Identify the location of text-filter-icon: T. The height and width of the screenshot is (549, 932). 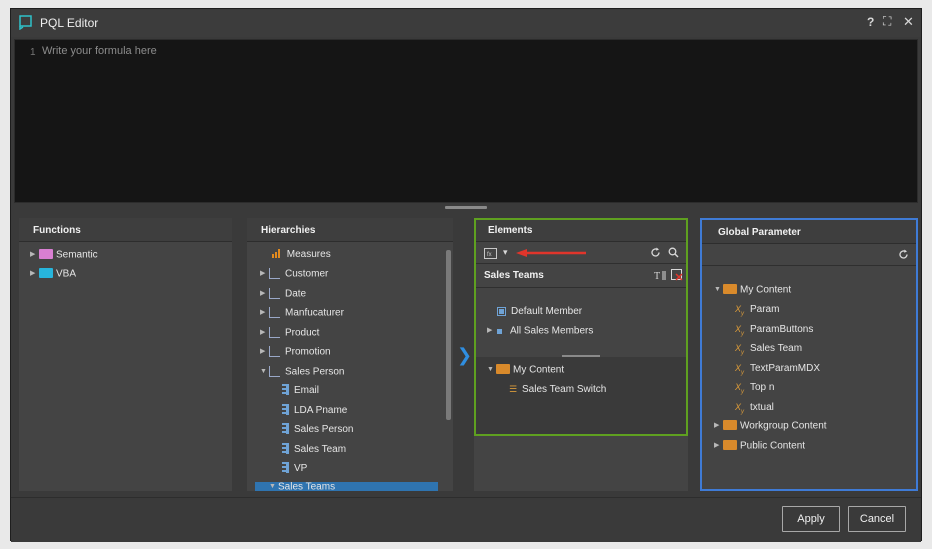
(660, 275).